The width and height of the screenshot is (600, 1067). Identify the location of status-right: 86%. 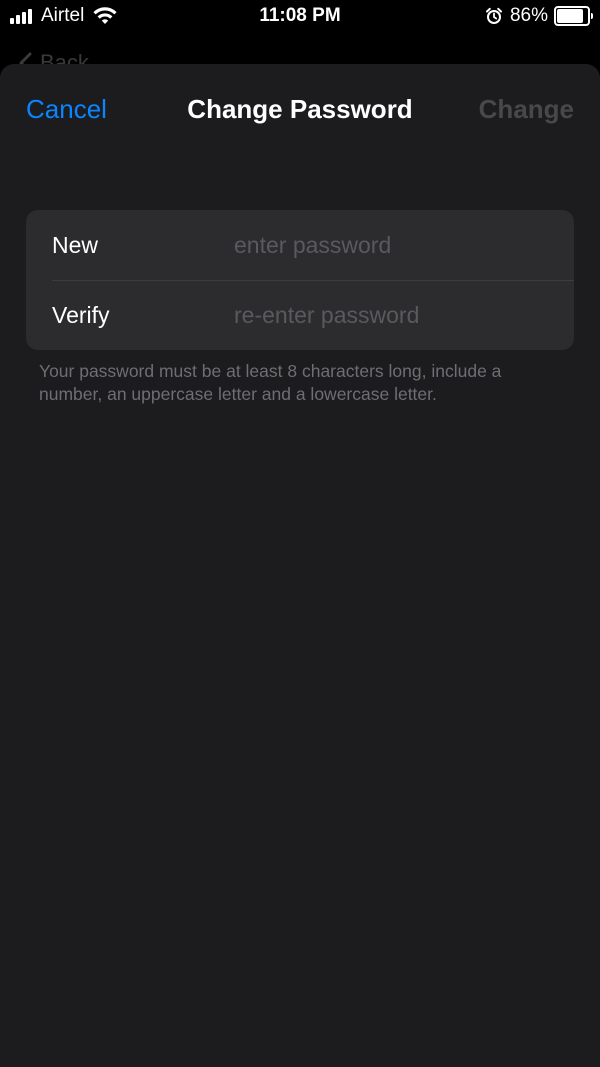
(539, 16).